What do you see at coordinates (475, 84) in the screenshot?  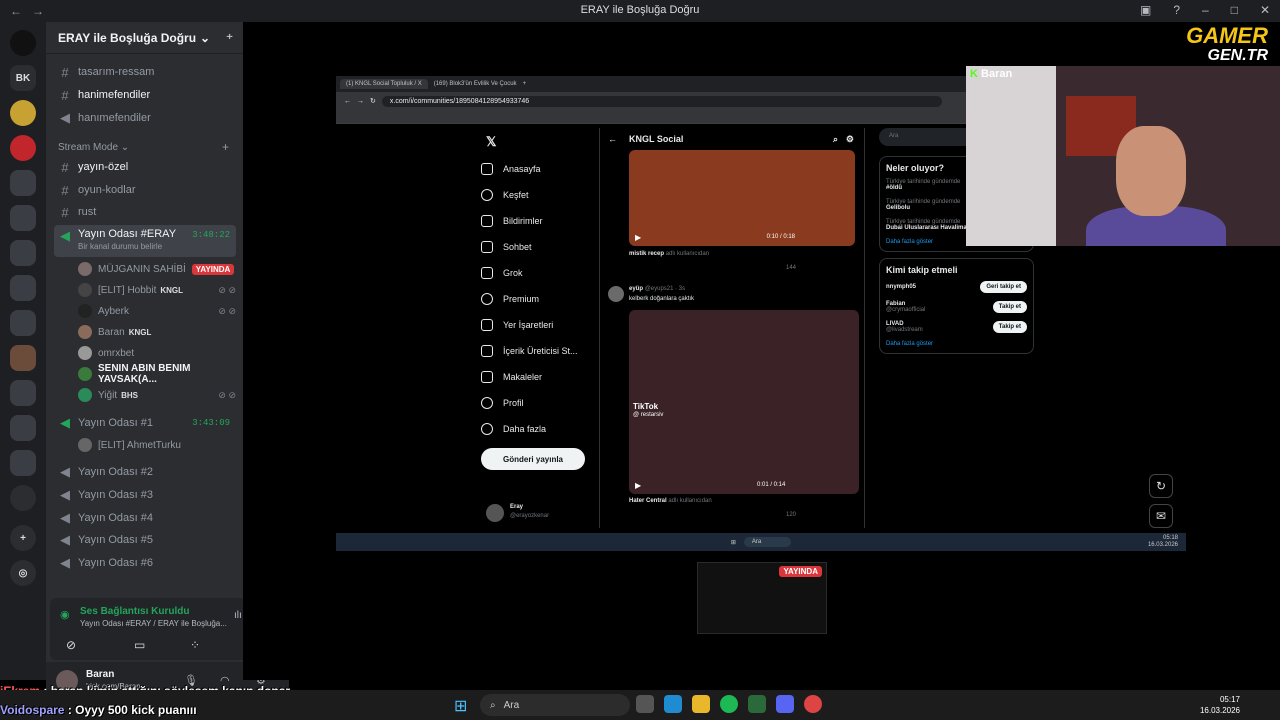 I see `browser-tab: (169) Blok3'ün Evlilik Ve Çocuk` at bounding box center [475, 84].